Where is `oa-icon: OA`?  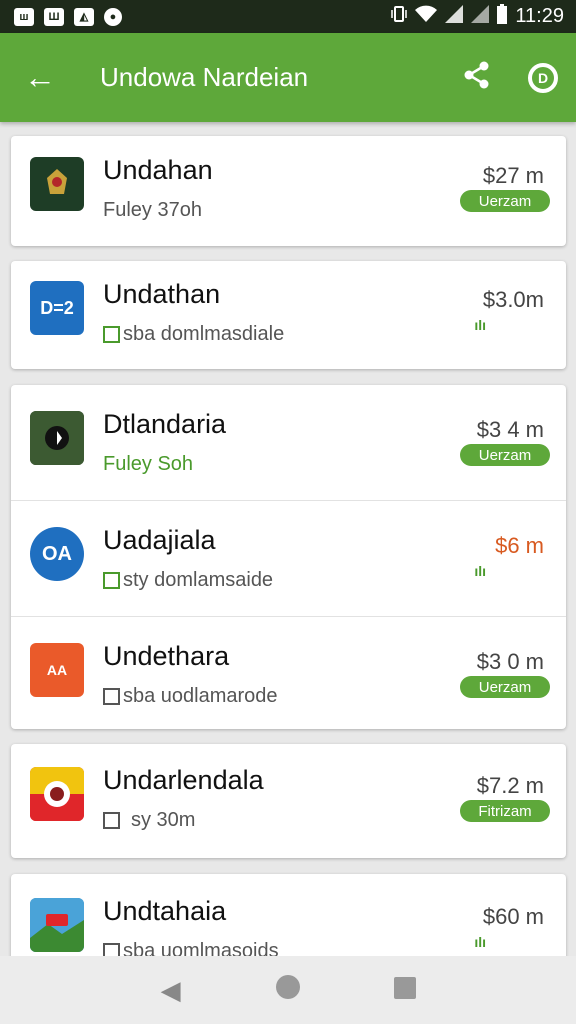 oa-icon: OA is located at coordinates (57, 554).